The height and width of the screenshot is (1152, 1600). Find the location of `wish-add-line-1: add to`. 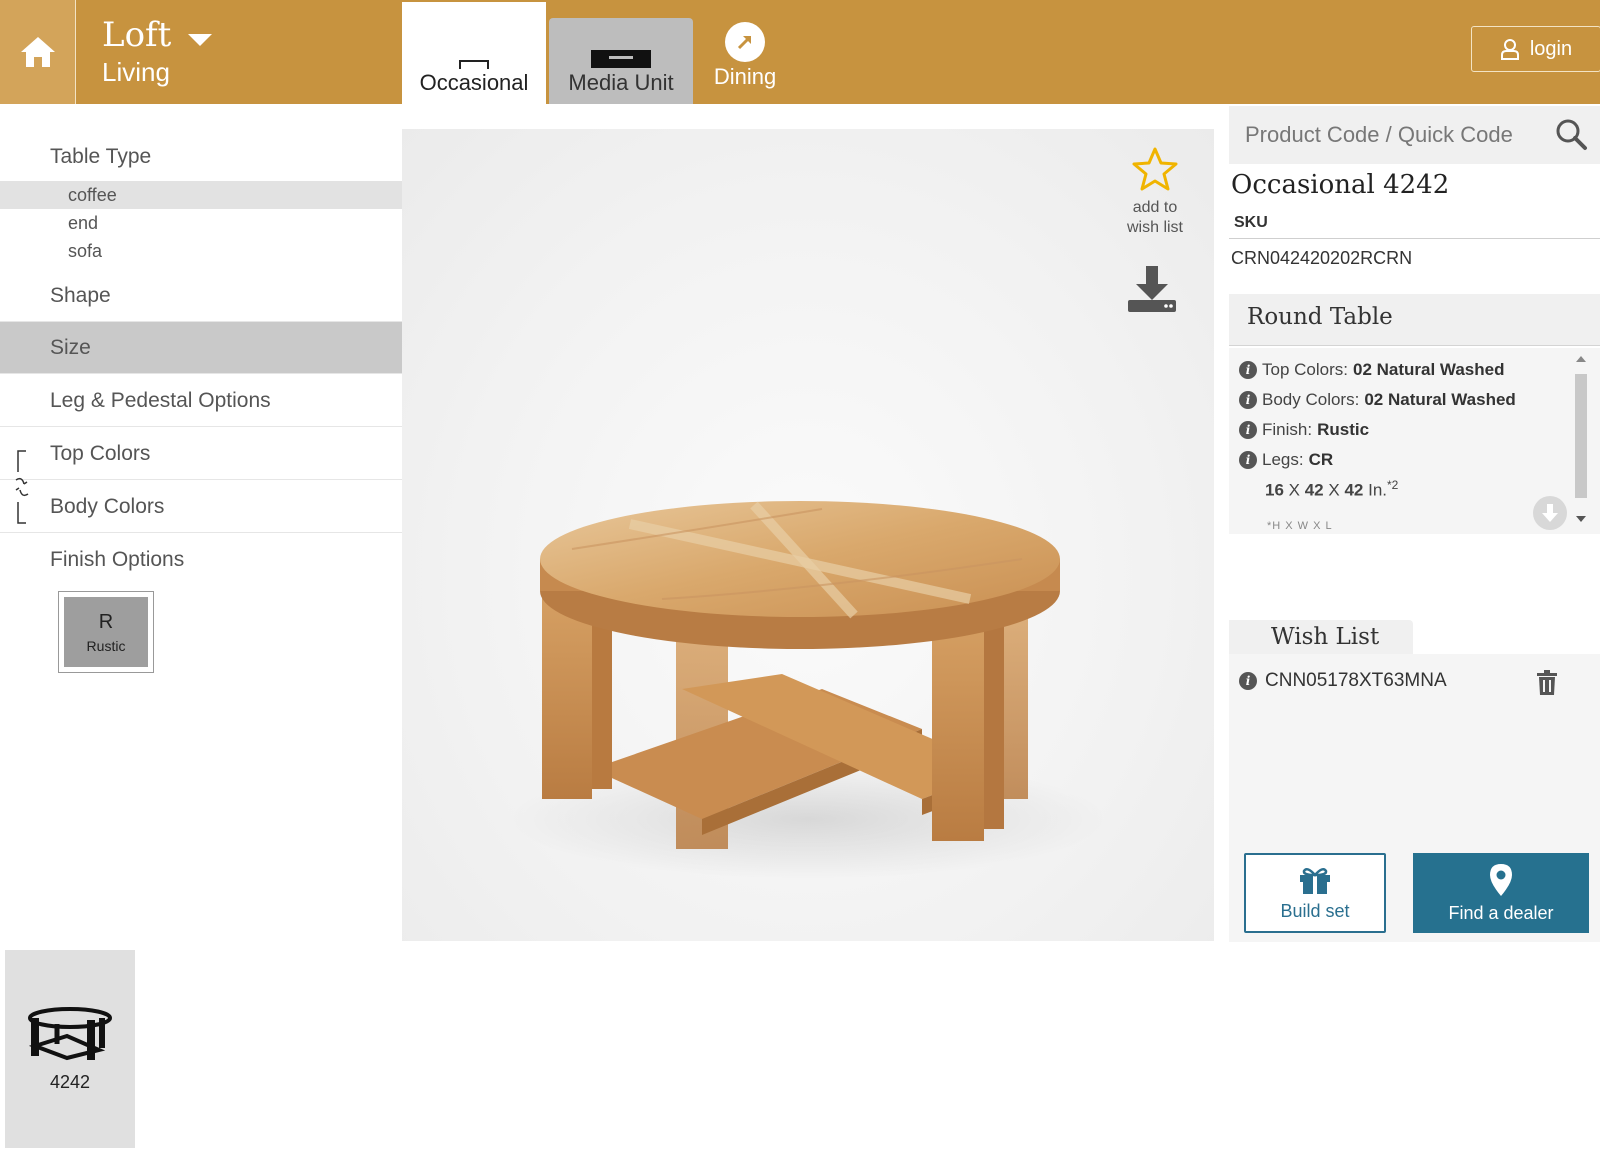

wish-add-line-1: add to is located at coordinates (1155, 207).